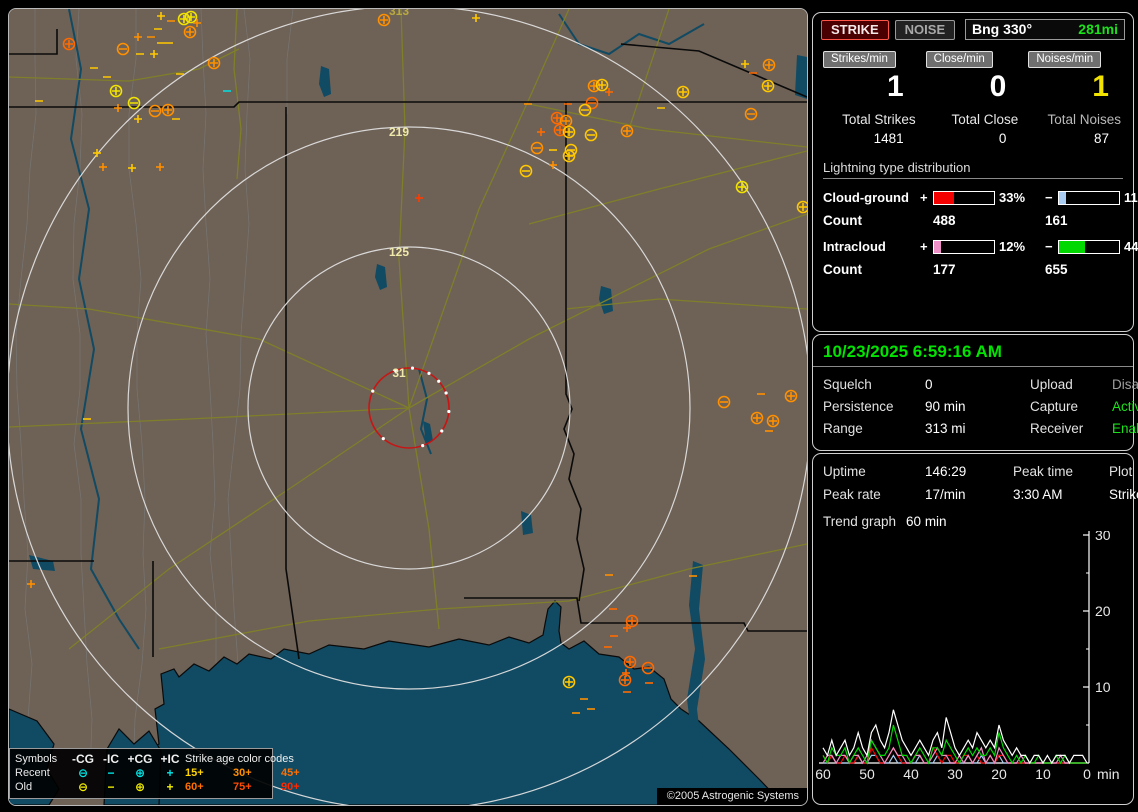 The width and height of the screenshot is (1138, 812). What do you see at coordinates (1123, 494) in the screenshot?
I see `plot-value: Strike` at bounding box center [1123, 494].